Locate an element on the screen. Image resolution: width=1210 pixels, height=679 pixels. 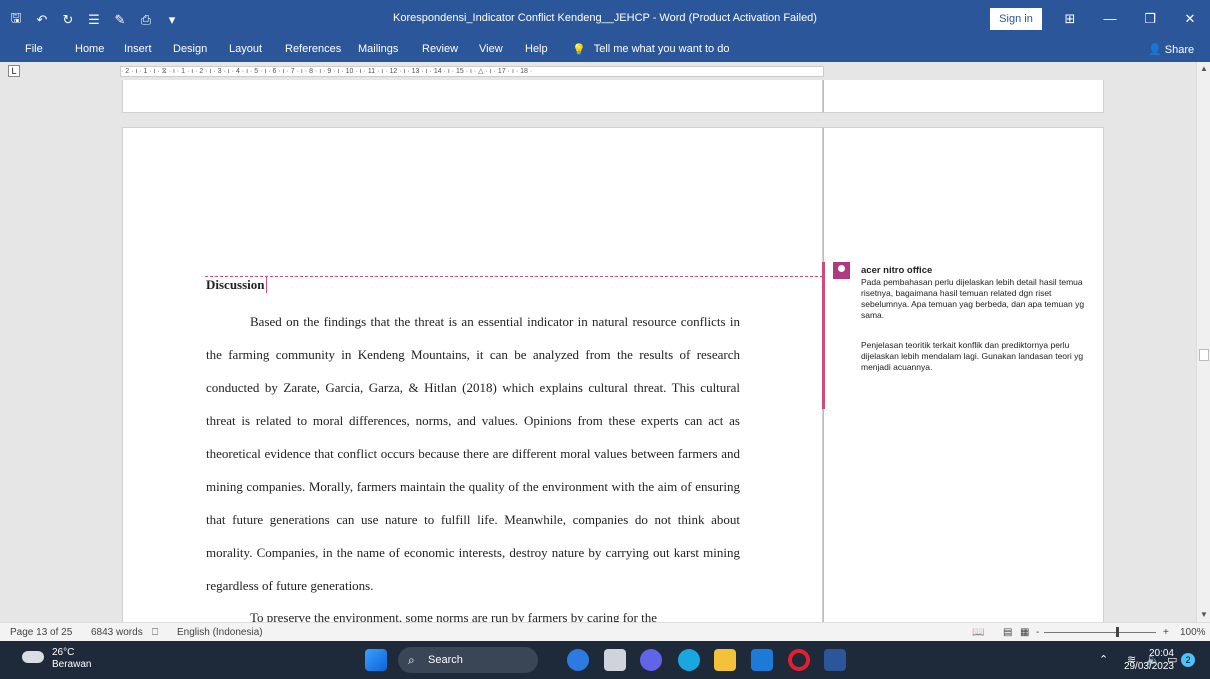
zoom-slider is located at coordinates (1100, 632).